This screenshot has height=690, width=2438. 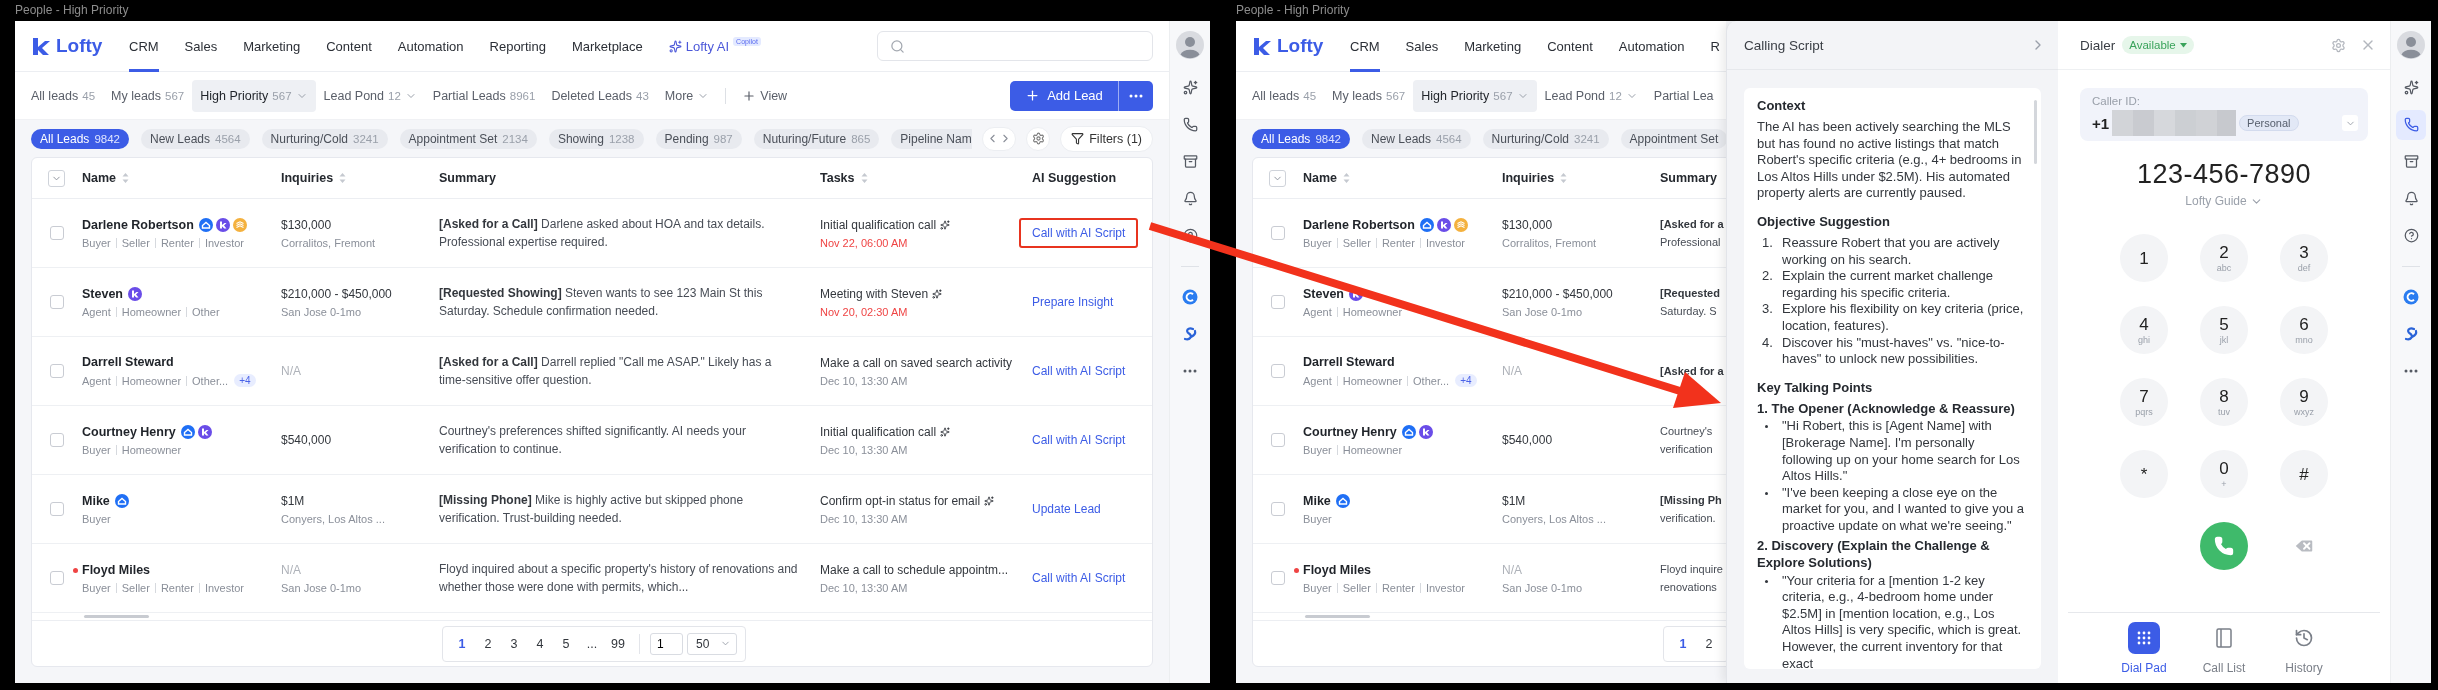 What do you see at coordinates (600, 95) in the screenshot?
I see `view-tab: Deleted Leads 43` at bounding box center [600, 95].